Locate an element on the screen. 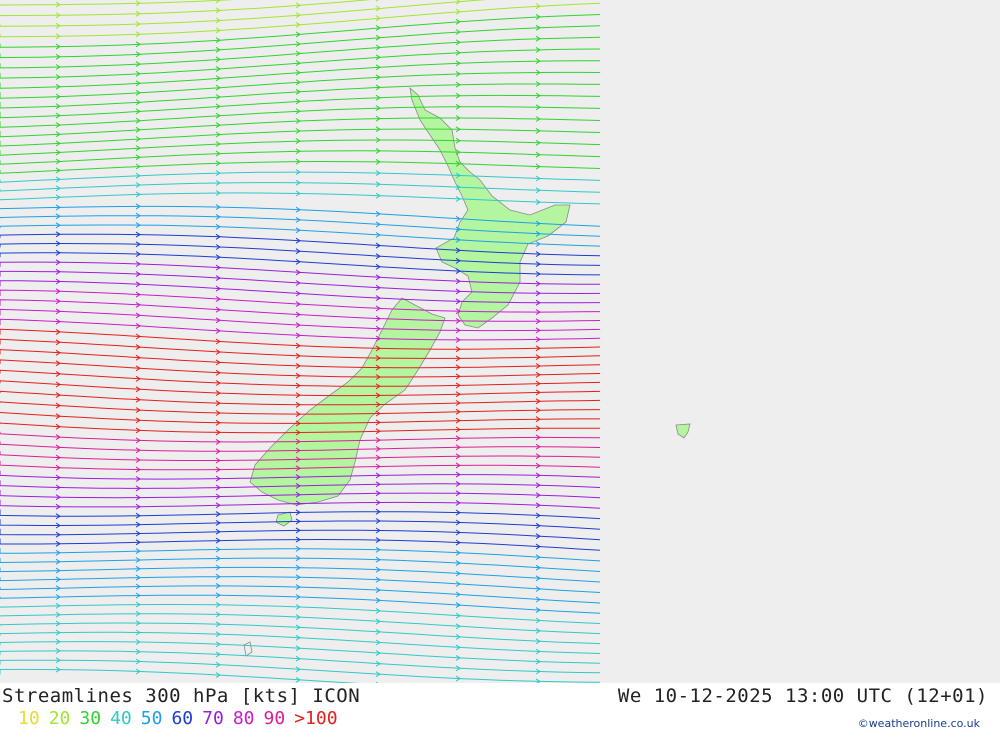 The width and height of the screenshot is (1000, 733). speed-legend: 10 20 30 40 50 60 70 80 90 >100 is located at coordinates (182, 719).